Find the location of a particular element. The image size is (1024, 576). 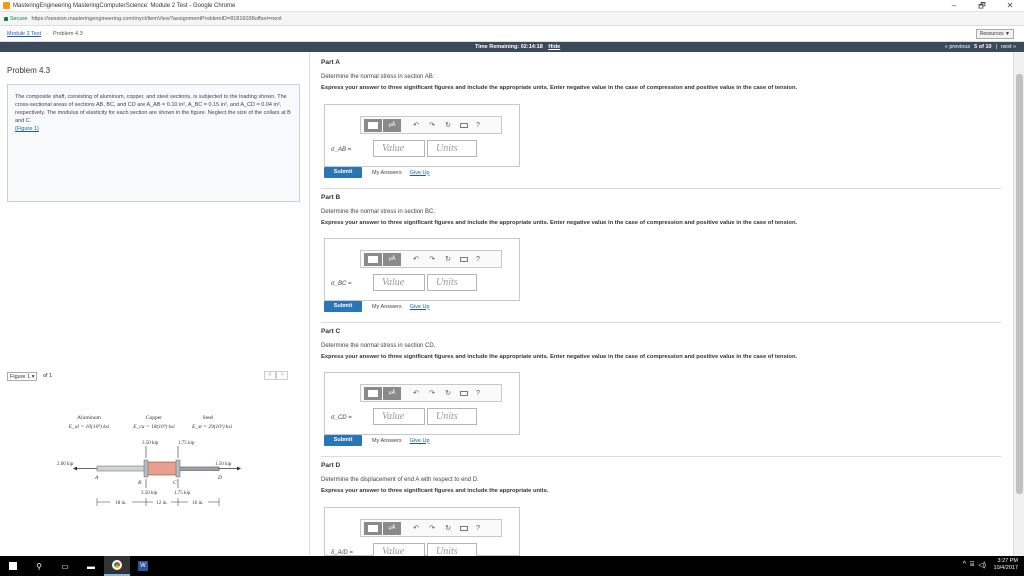

part-d-toolbar: μÅ ↶ ↷ ↻ ? is located at coordinates (431, 528).